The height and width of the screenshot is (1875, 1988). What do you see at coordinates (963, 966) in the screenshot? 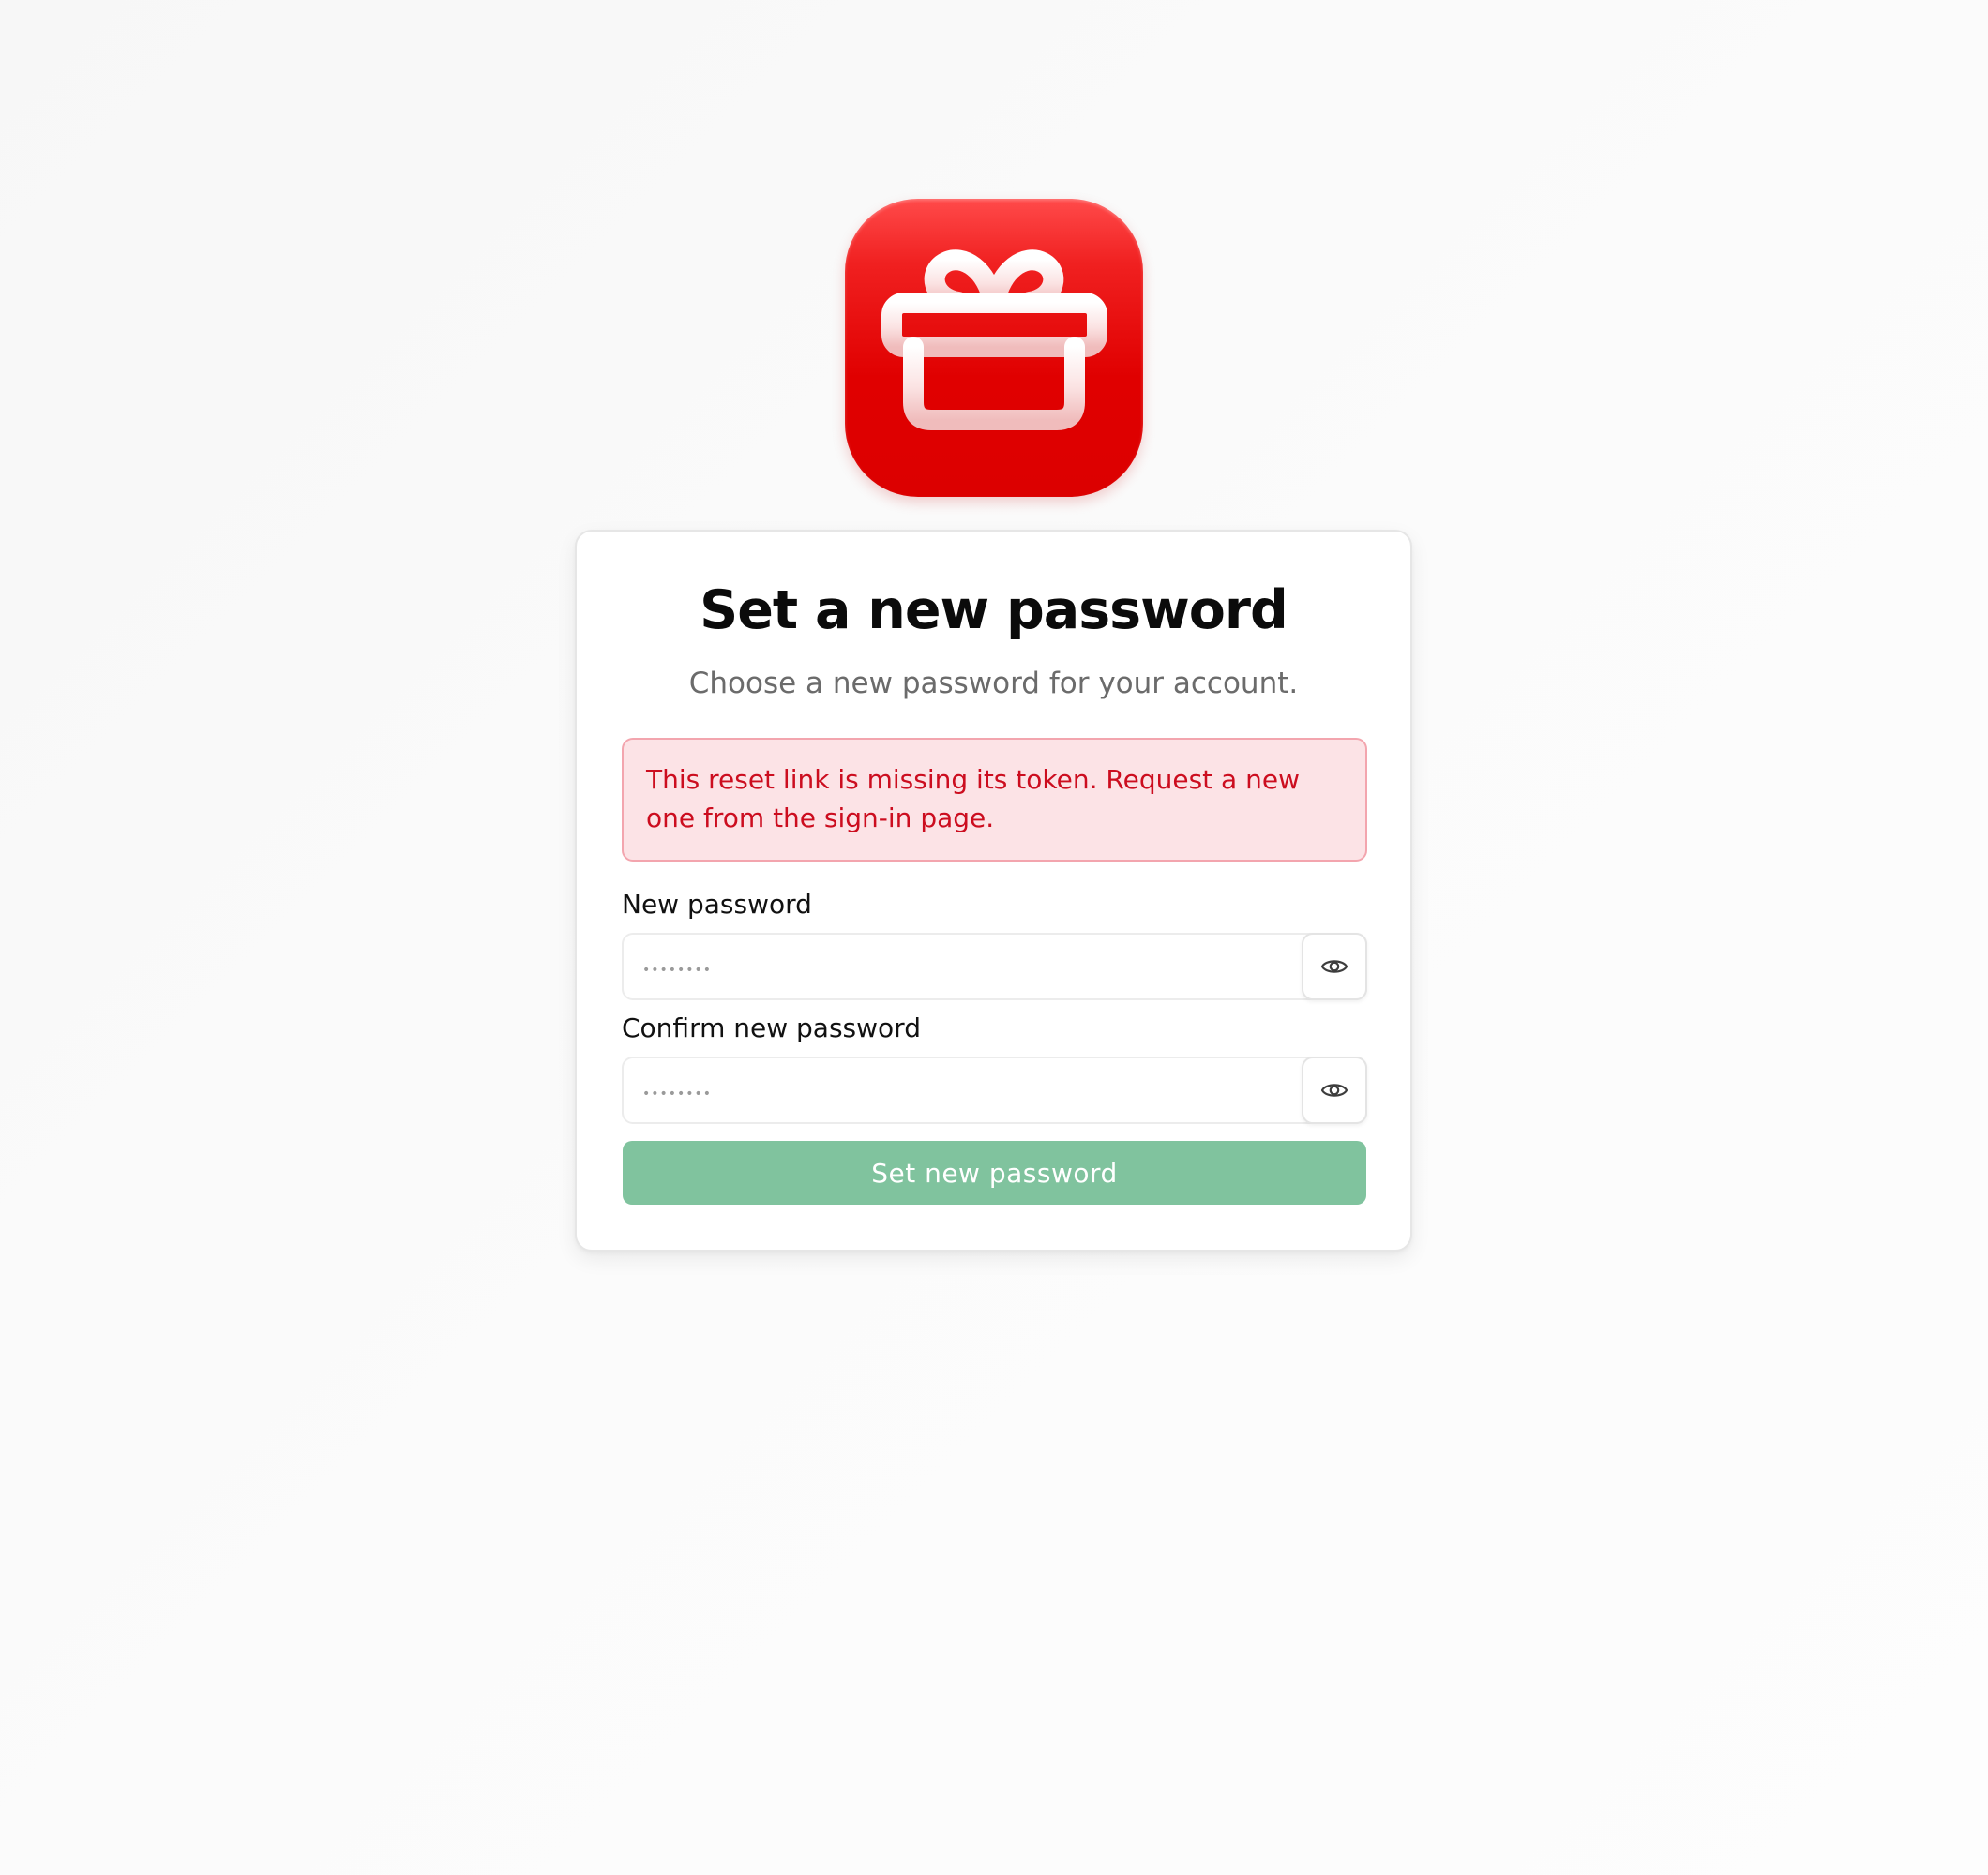
I see `new-password-input` at bounding box center [963, 966].